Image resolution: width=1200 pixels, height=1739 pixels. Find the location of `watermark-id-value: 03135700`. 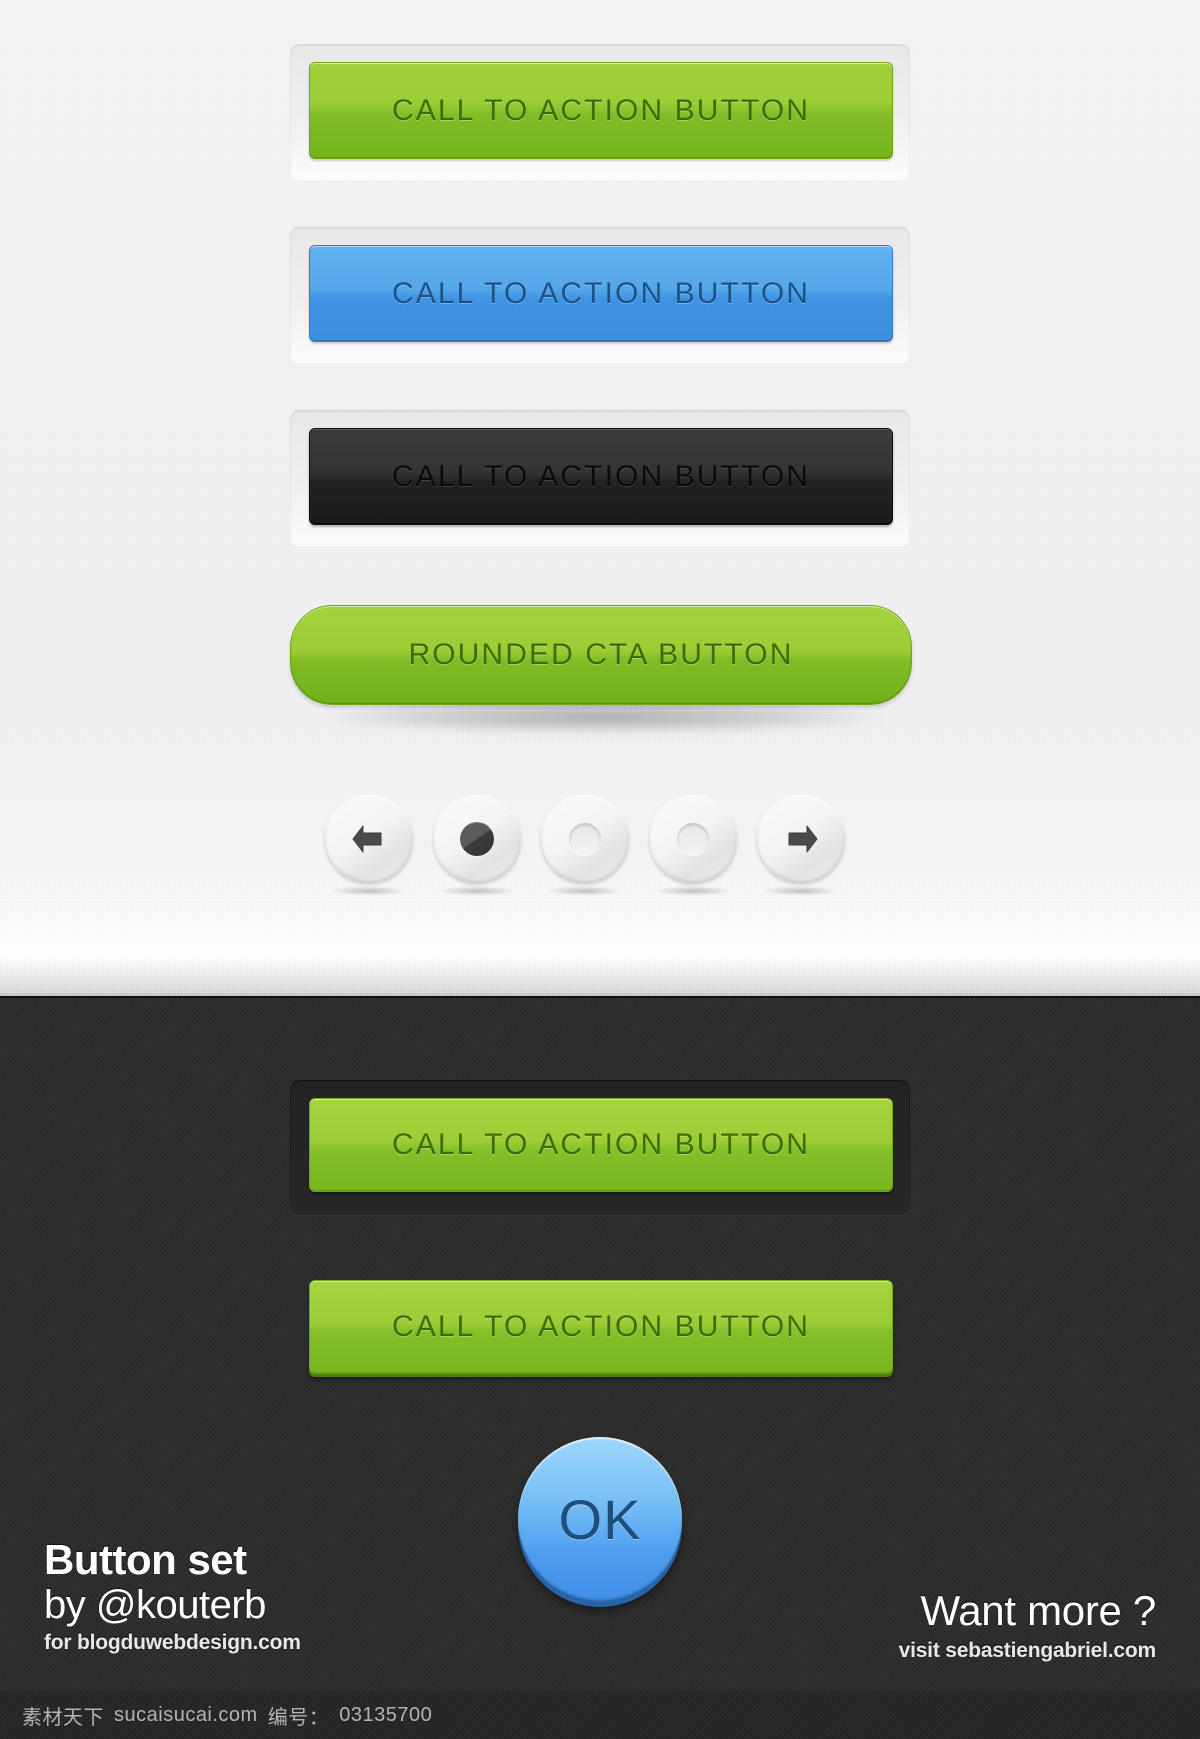

watermark-id-value: 03135700 is located at coordinates (386, 1714).